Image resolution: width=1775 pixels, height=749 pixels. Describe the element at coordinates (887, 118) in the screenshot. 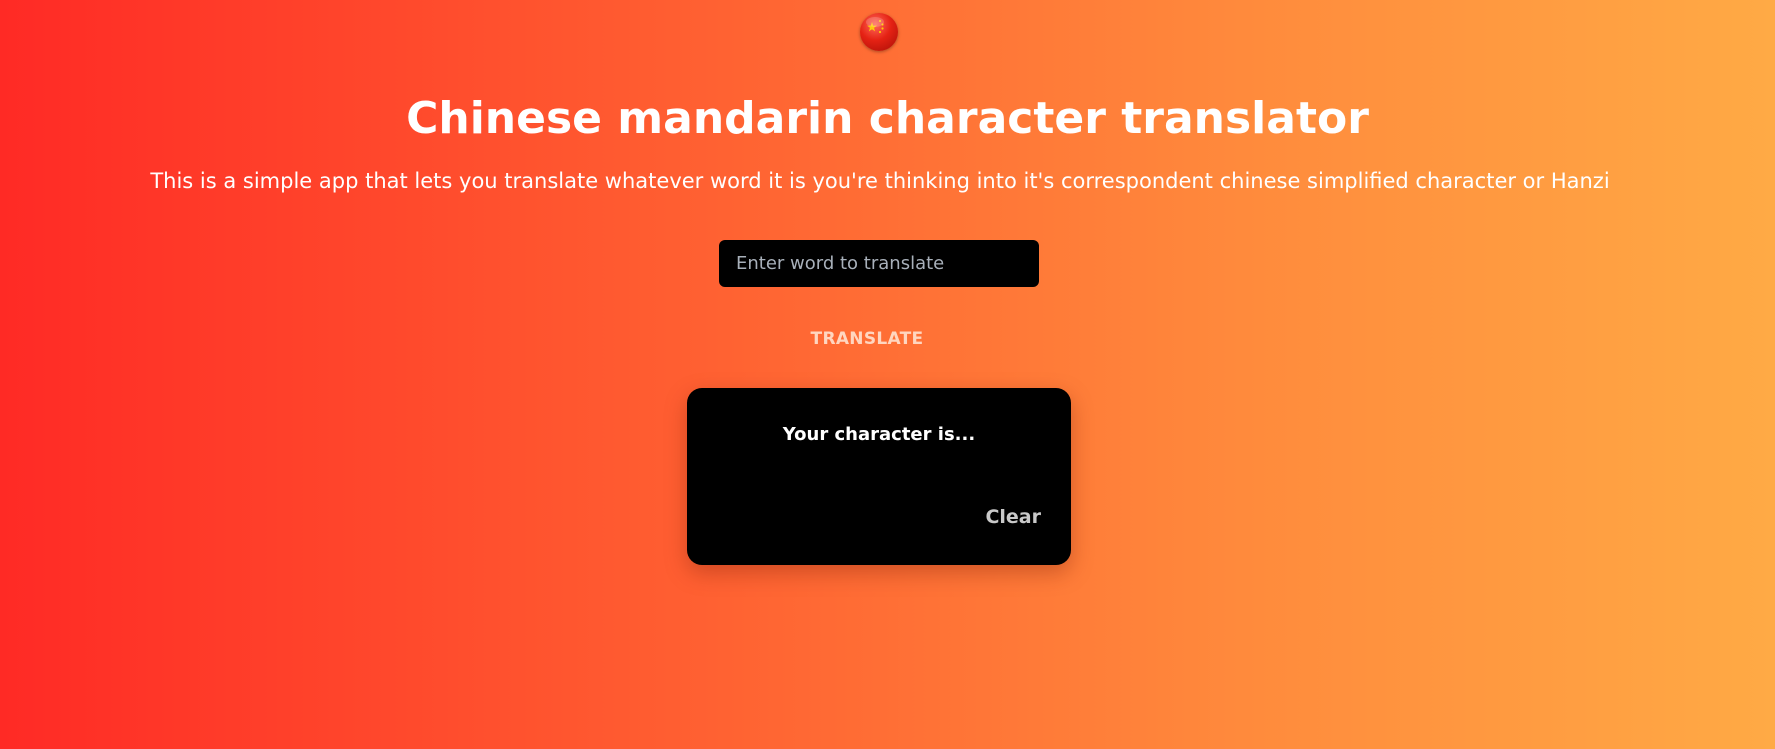

I see `page-title: Chinese mandarin character translator` at that location.